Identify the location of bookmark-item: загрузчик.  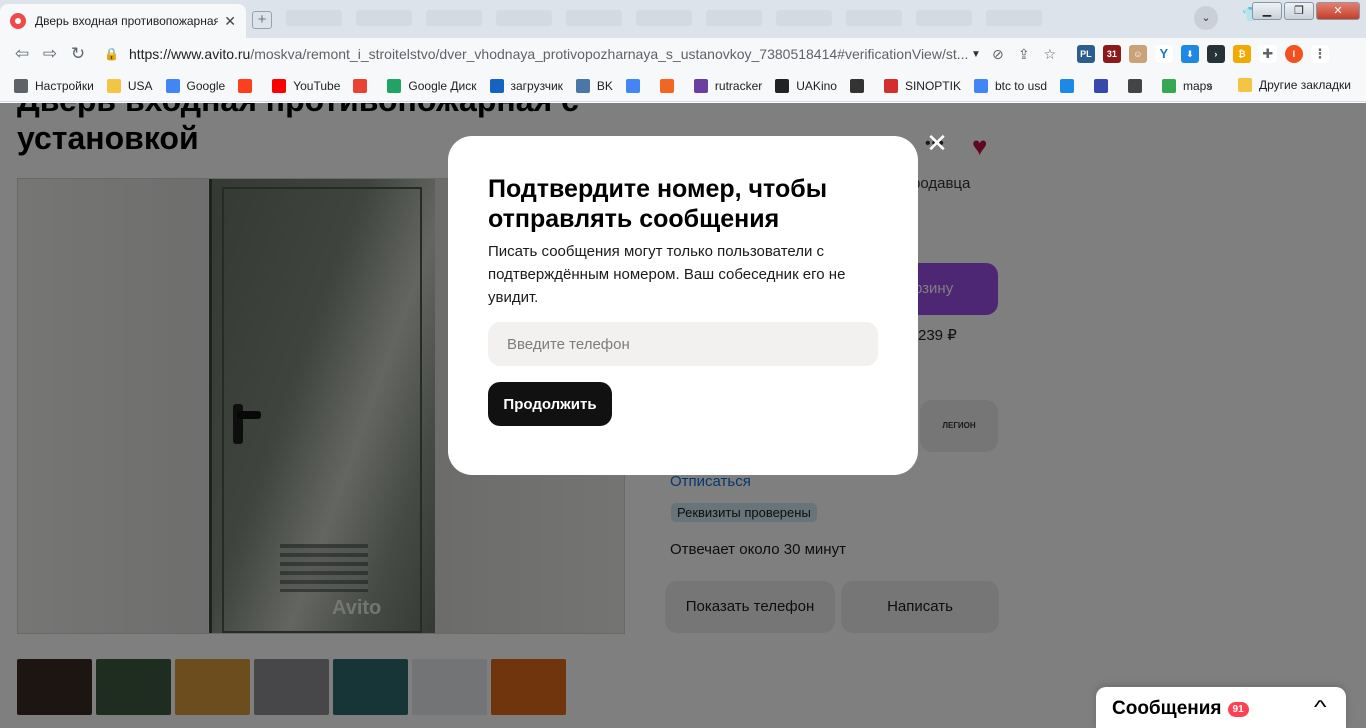
(526, 85).